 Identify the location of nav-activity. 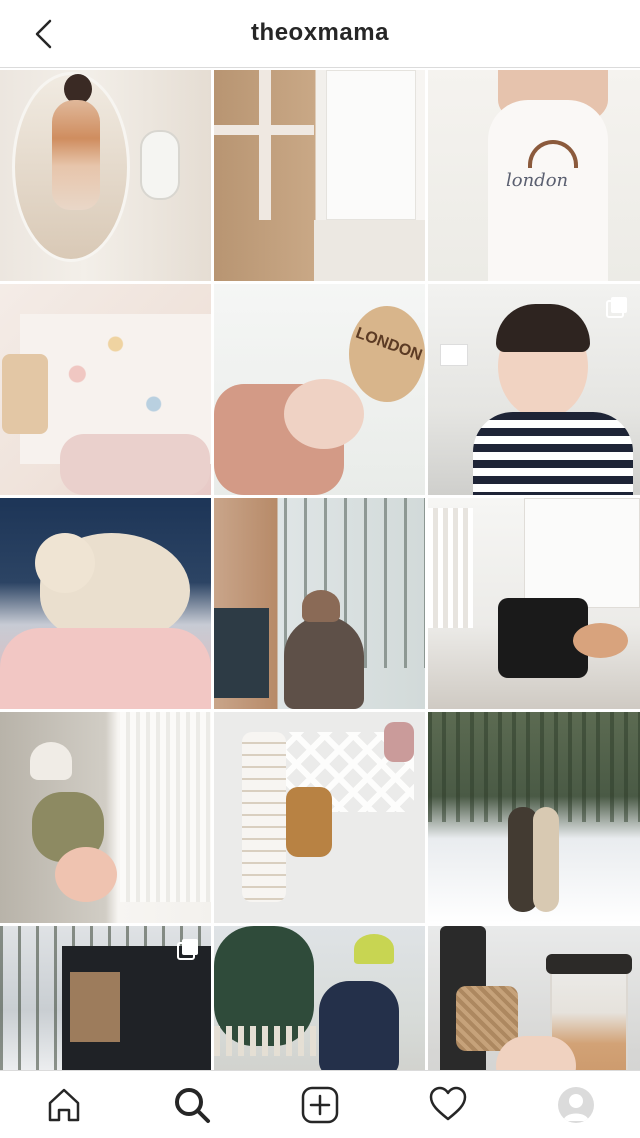
(448, 1104).